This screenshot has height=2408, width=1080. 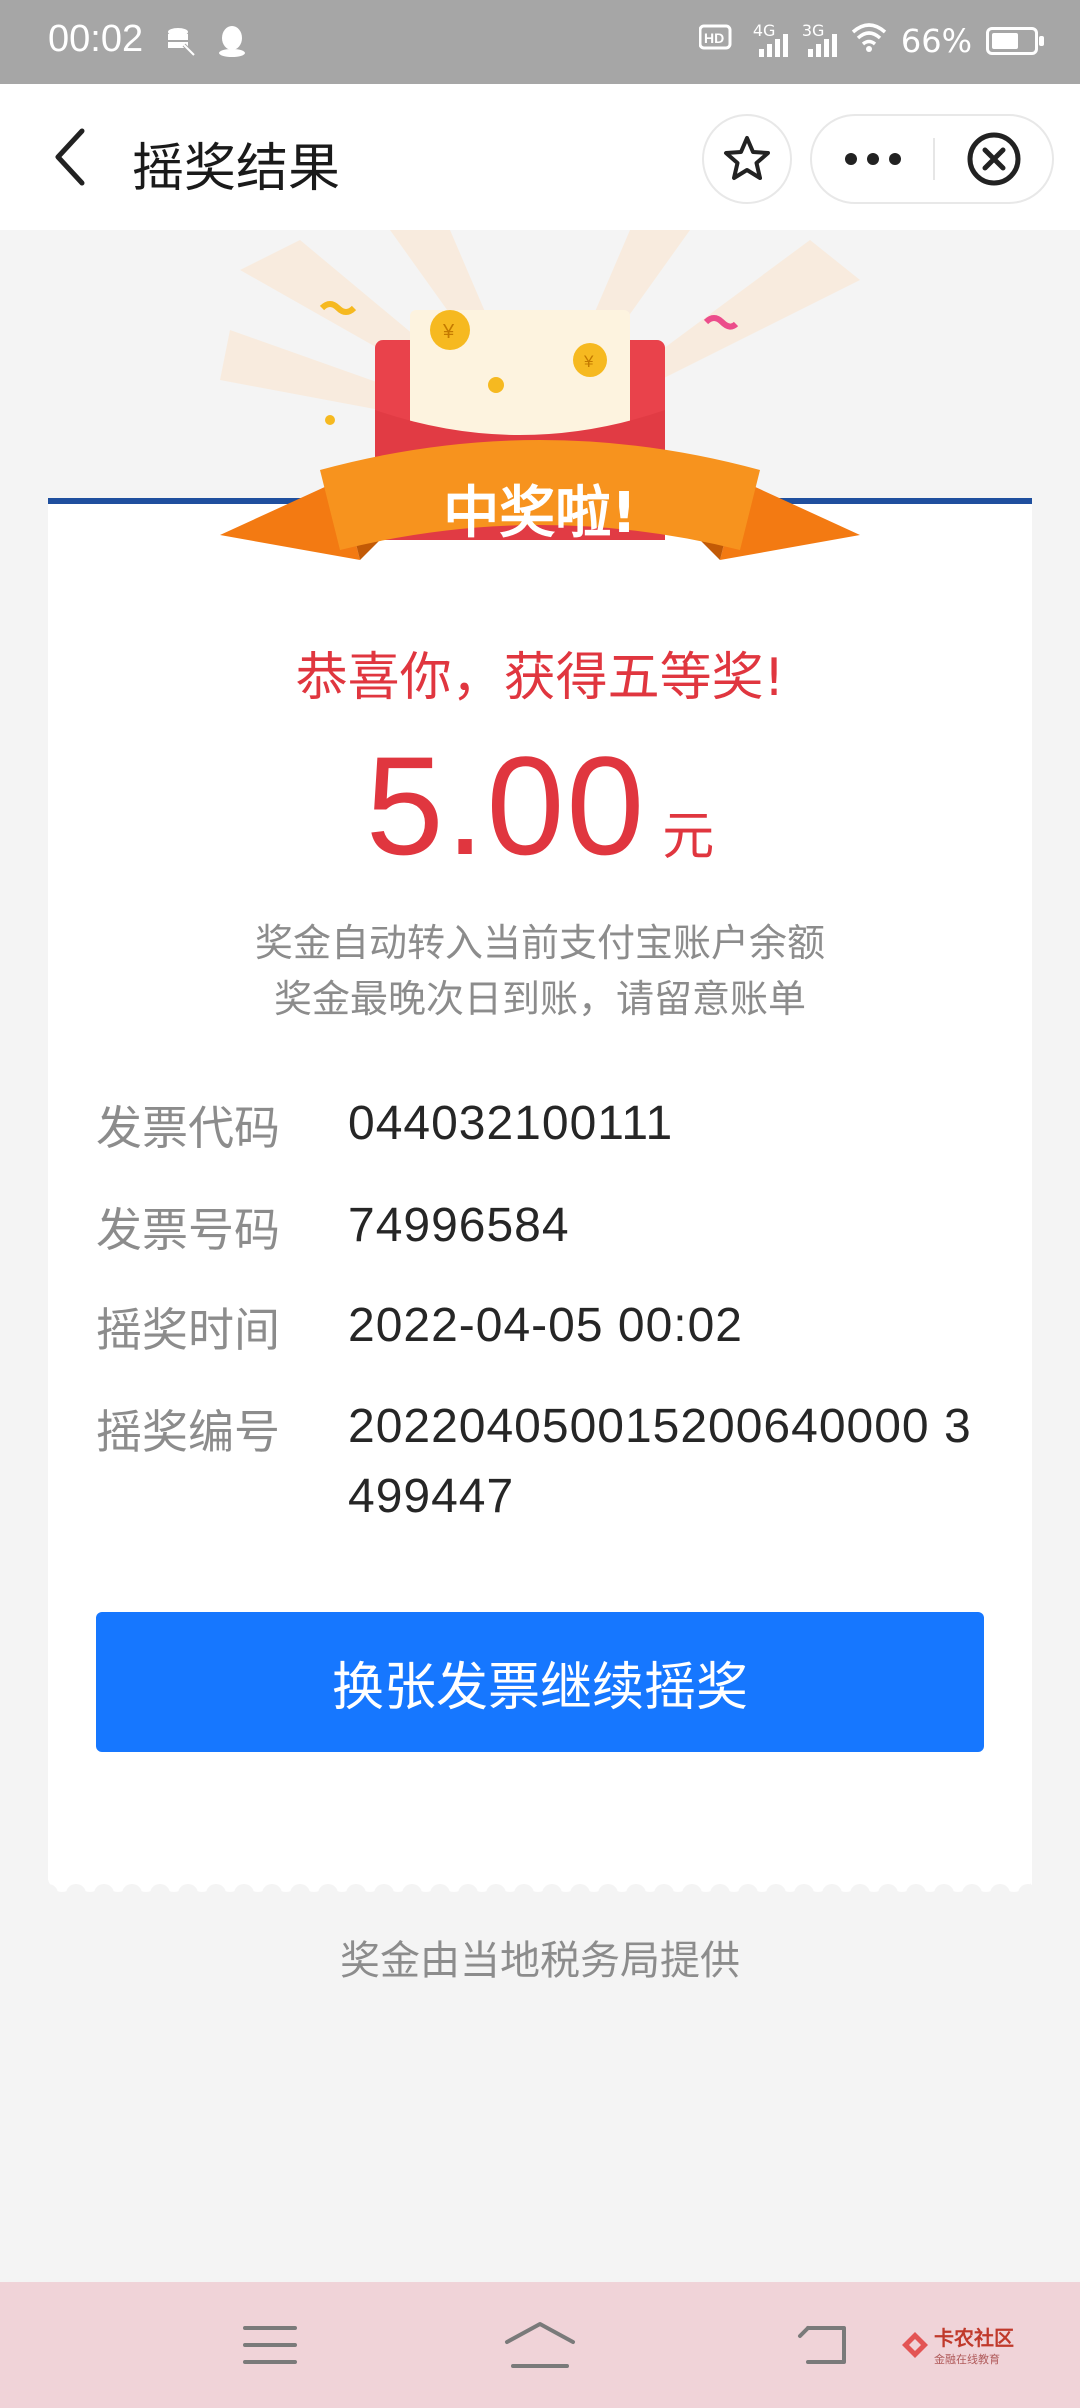 I want to click on draw-number-value: 202204050015200640000 3499447, so click(x=660, y=1461).